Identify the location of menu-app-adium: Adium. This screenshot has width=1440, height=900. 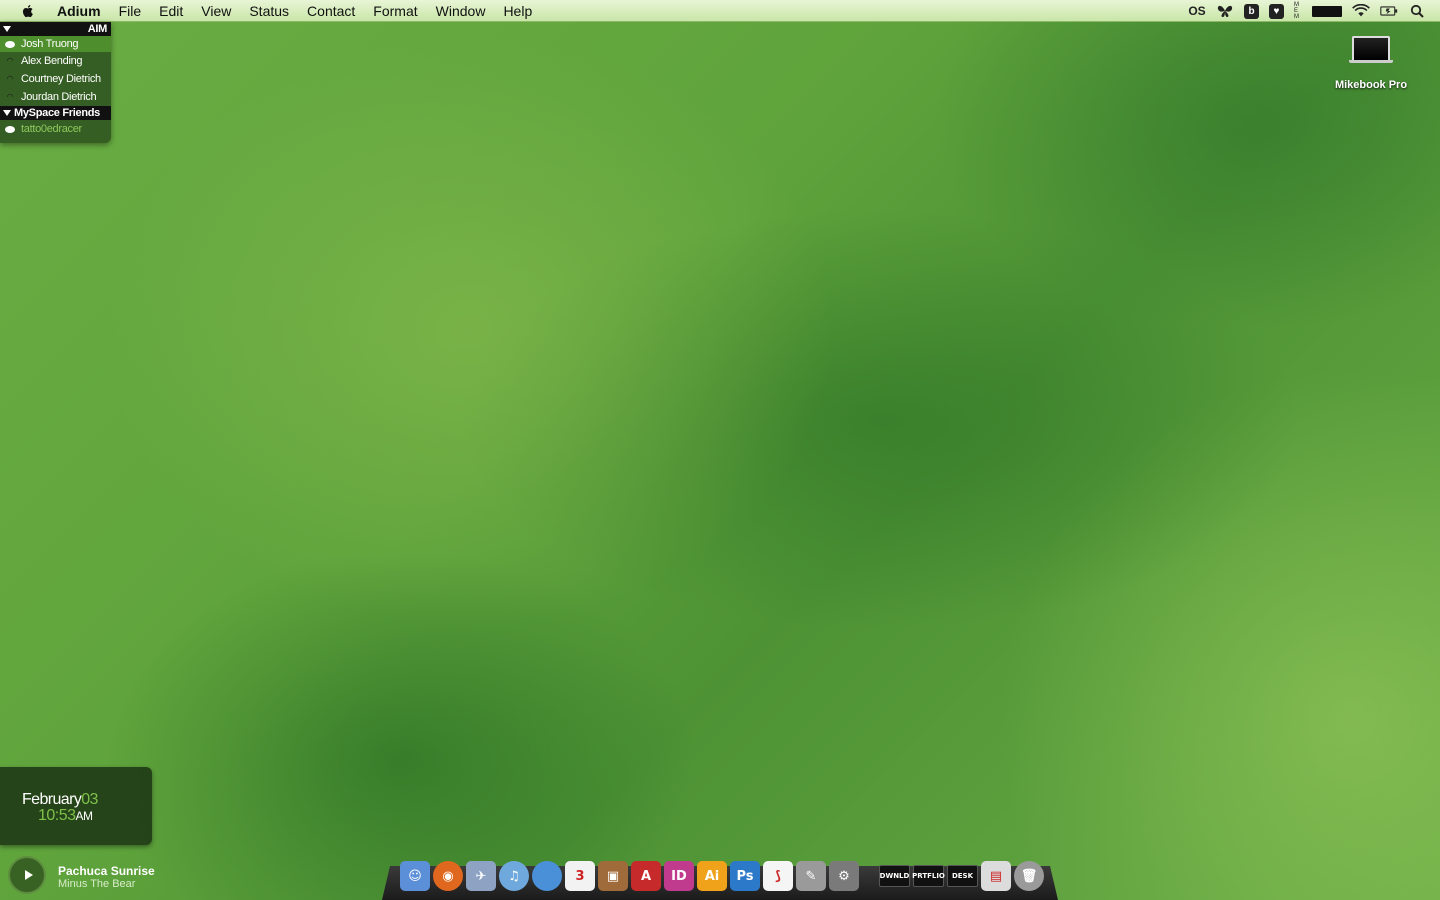
(79, 11).